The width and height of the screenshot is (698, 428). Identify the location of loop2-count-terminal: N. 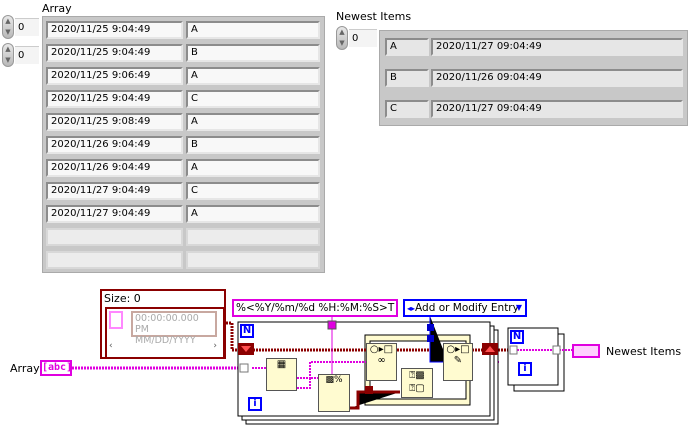
(517, 337).